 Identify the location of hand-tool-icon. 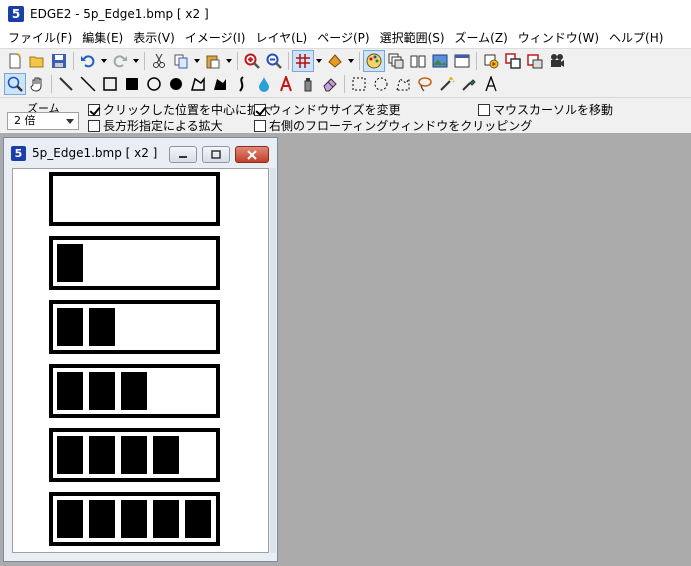
(37, 84).